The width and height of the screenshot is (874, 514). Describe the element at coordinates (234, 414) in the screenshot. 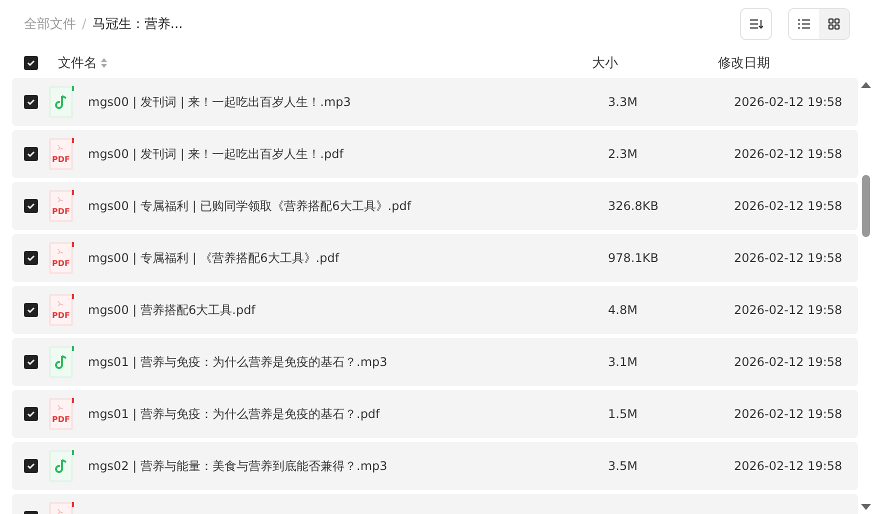

I see `file-name: mgs01 | 营养与免疫：为什么营养是免疫的基石？.pdf` at that location.